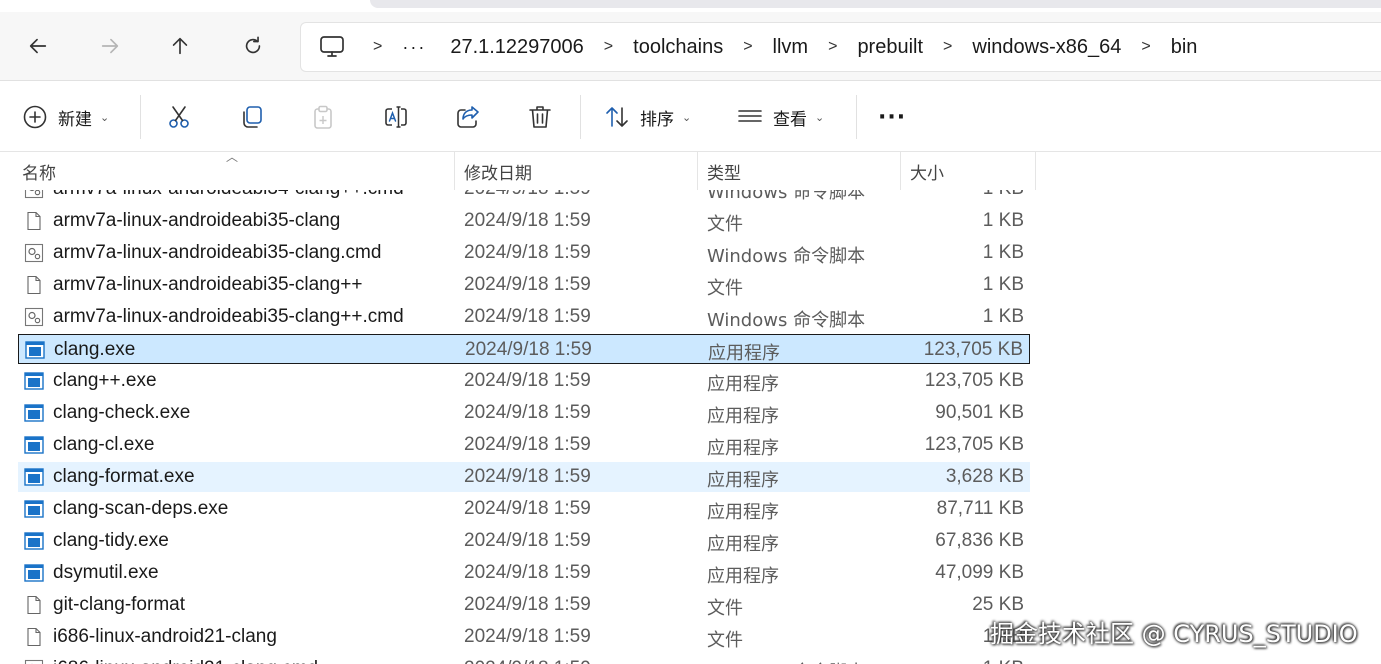 This screenshot has height=664, width=1381. I want to click on arrow-left-icon, so click(38, 46).